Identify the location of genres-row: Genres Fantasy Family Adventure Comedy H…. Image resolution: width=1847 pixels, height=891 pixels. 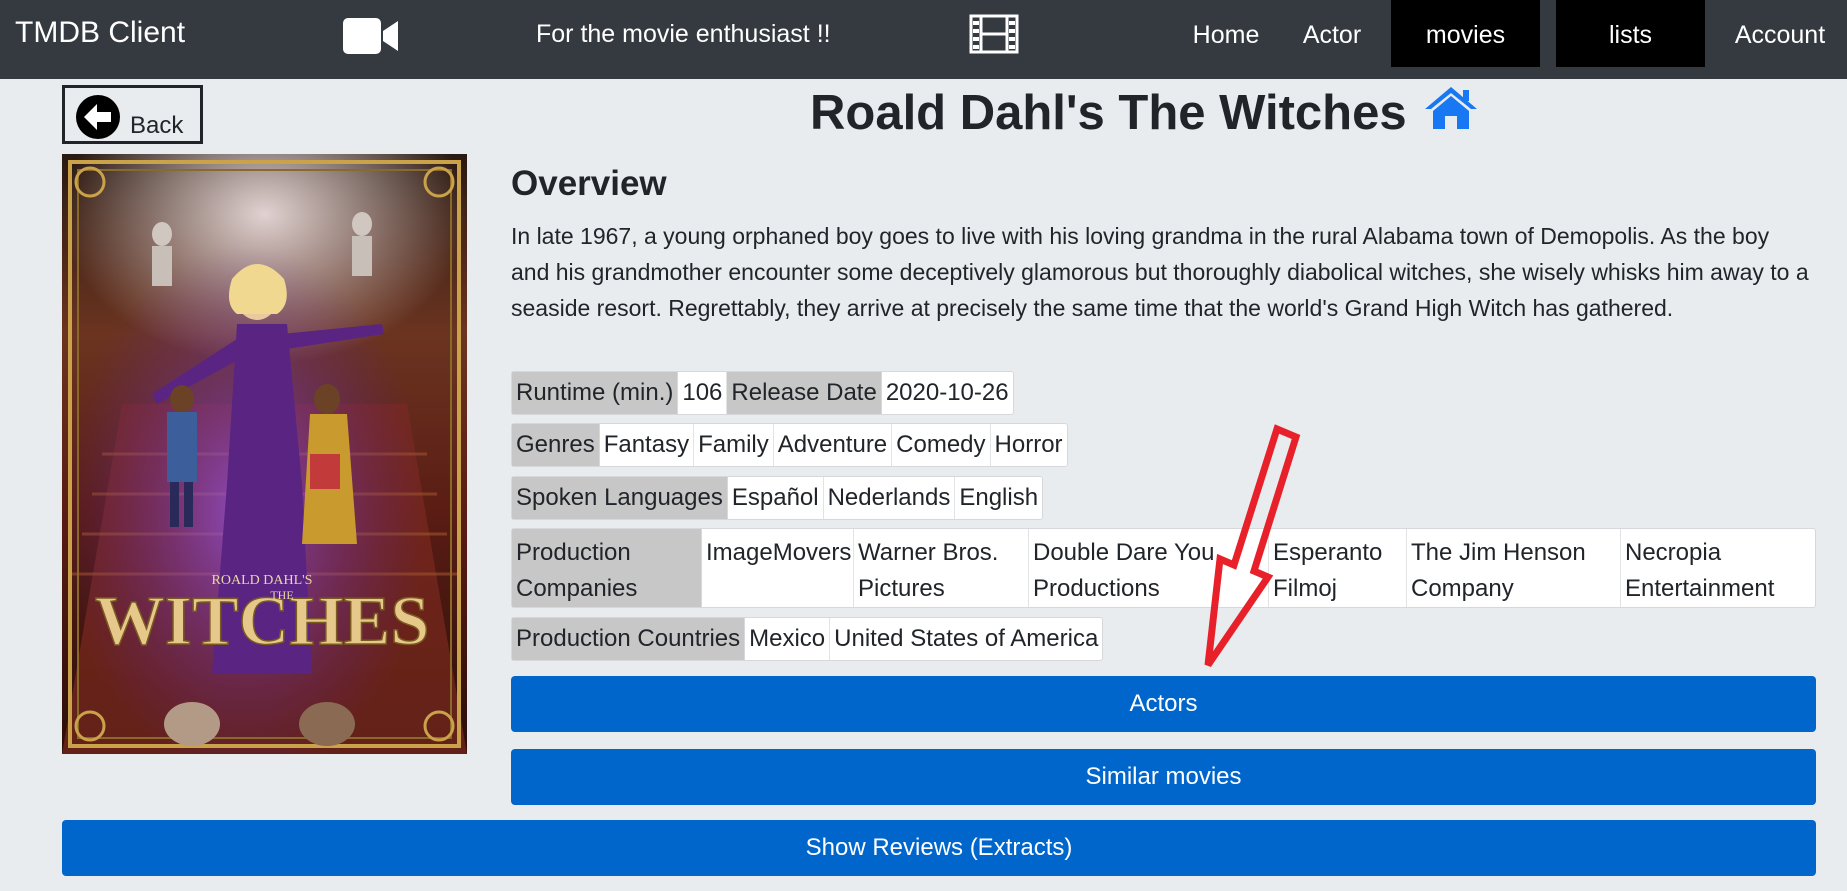
(789, 445).